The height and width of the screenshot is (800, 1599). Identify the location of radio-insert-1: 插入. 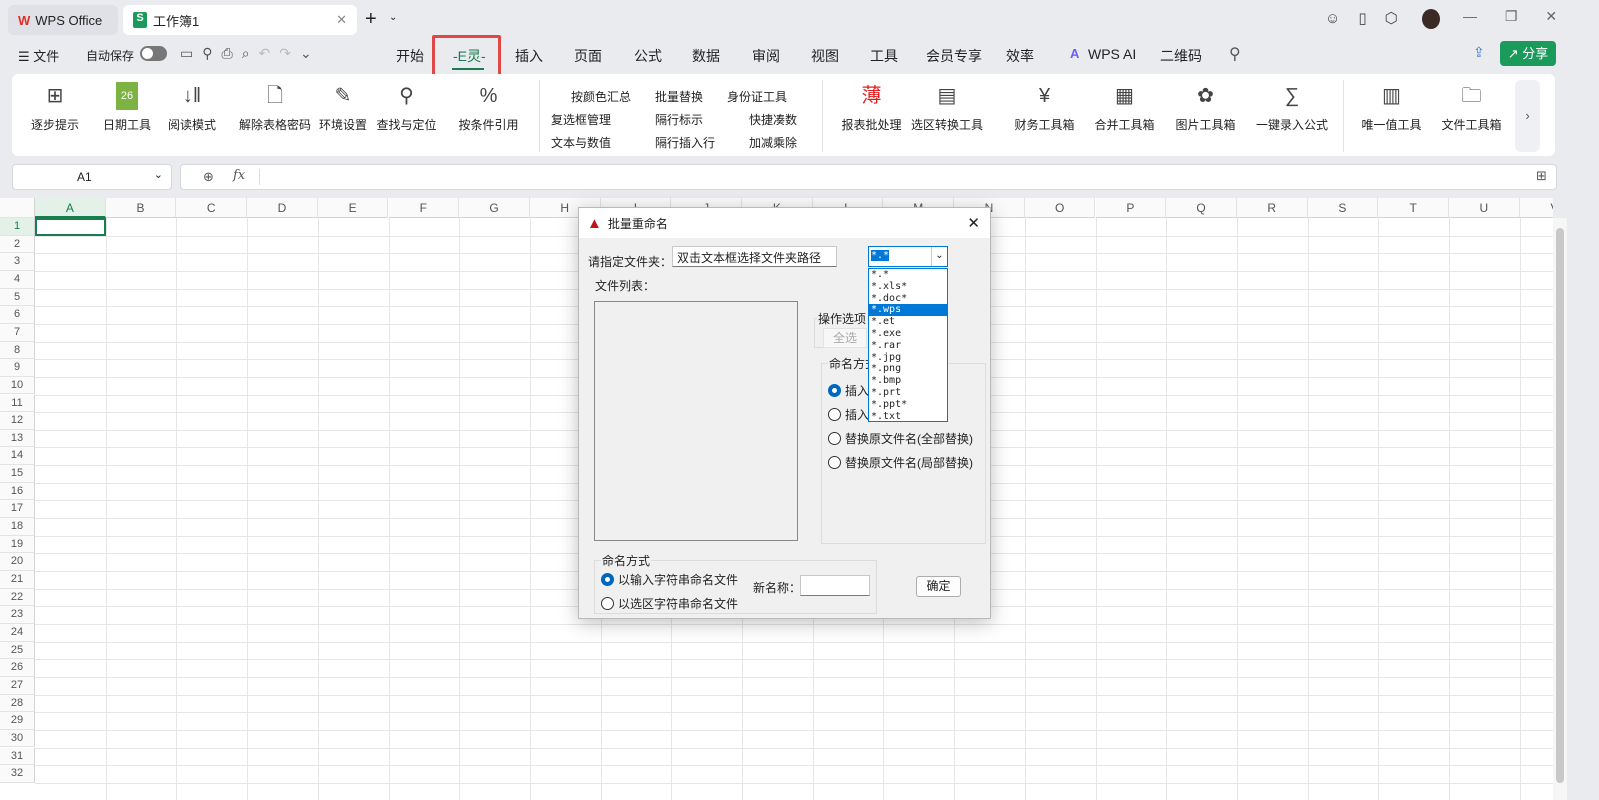
(848, 390).